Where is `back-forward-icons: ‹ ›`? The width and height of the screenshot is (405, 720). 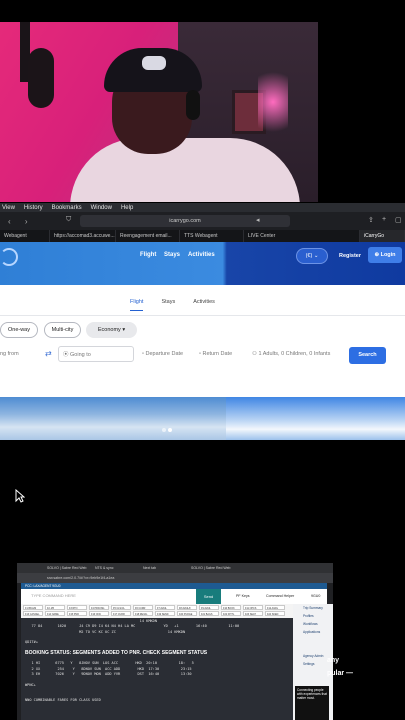 back-forward-icons: ‹ › is located at coordinates (21, 221).